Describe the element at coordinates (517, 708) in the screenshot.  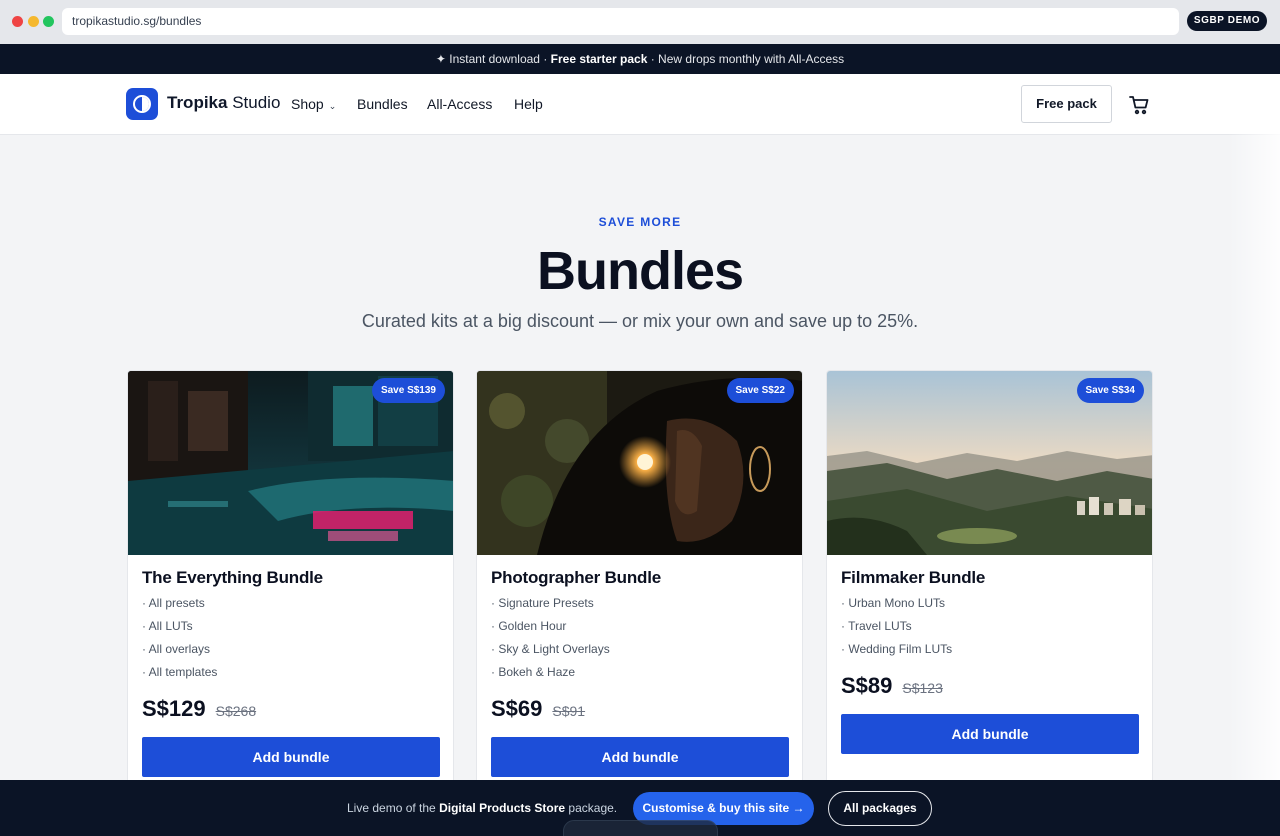
I see `bundle-price: S$69` at that location.